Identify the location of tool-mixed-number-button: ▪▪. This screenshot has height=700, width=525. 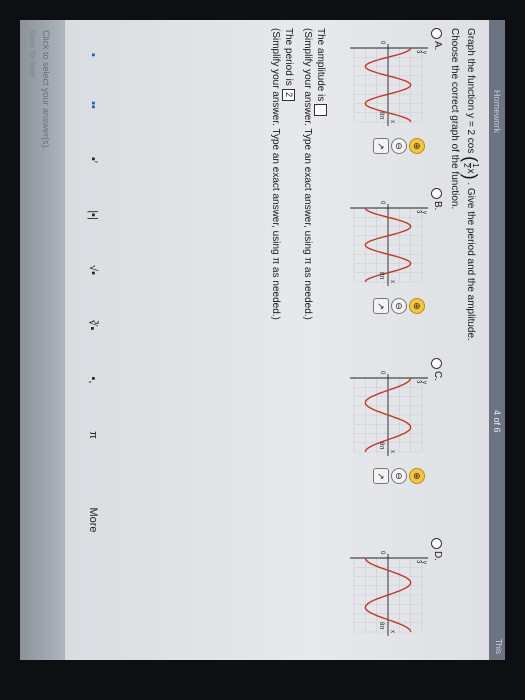
(93, 105).